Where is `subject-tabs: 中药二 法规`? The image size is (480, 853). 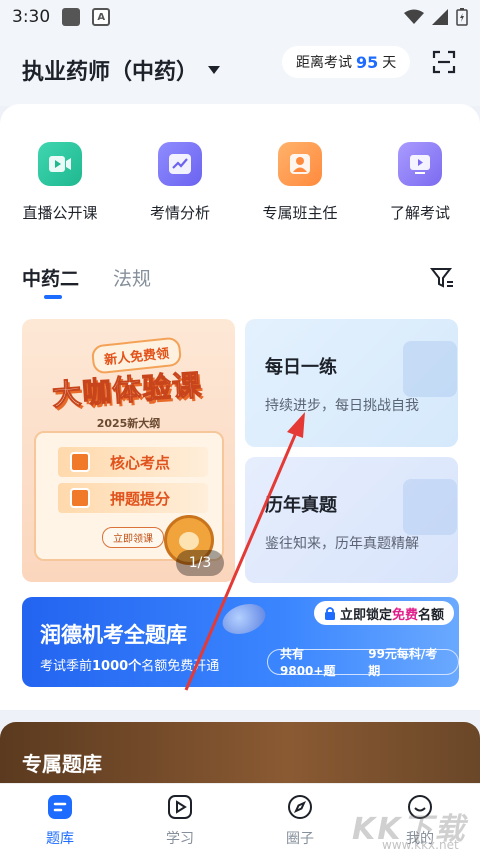
subject-tabs: 中药二 法规 is located at coordinates (86, 281).